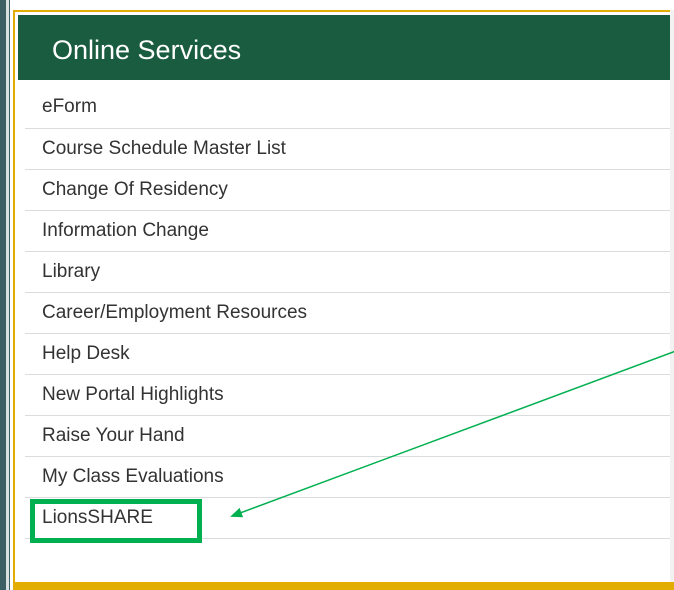 This screenshot has width=674, height=590. What do you see at coordinates (349, 272) in the screenshot?
I see `service-link-library: Library` at bounding box center [349, 272].